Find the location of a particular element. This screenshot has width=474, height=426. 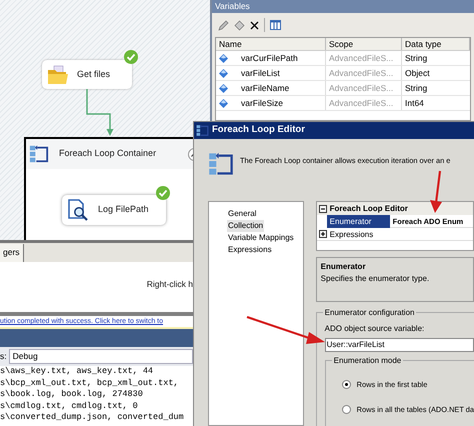

source-dropdown: Debug is located at coordinates (100, 356).